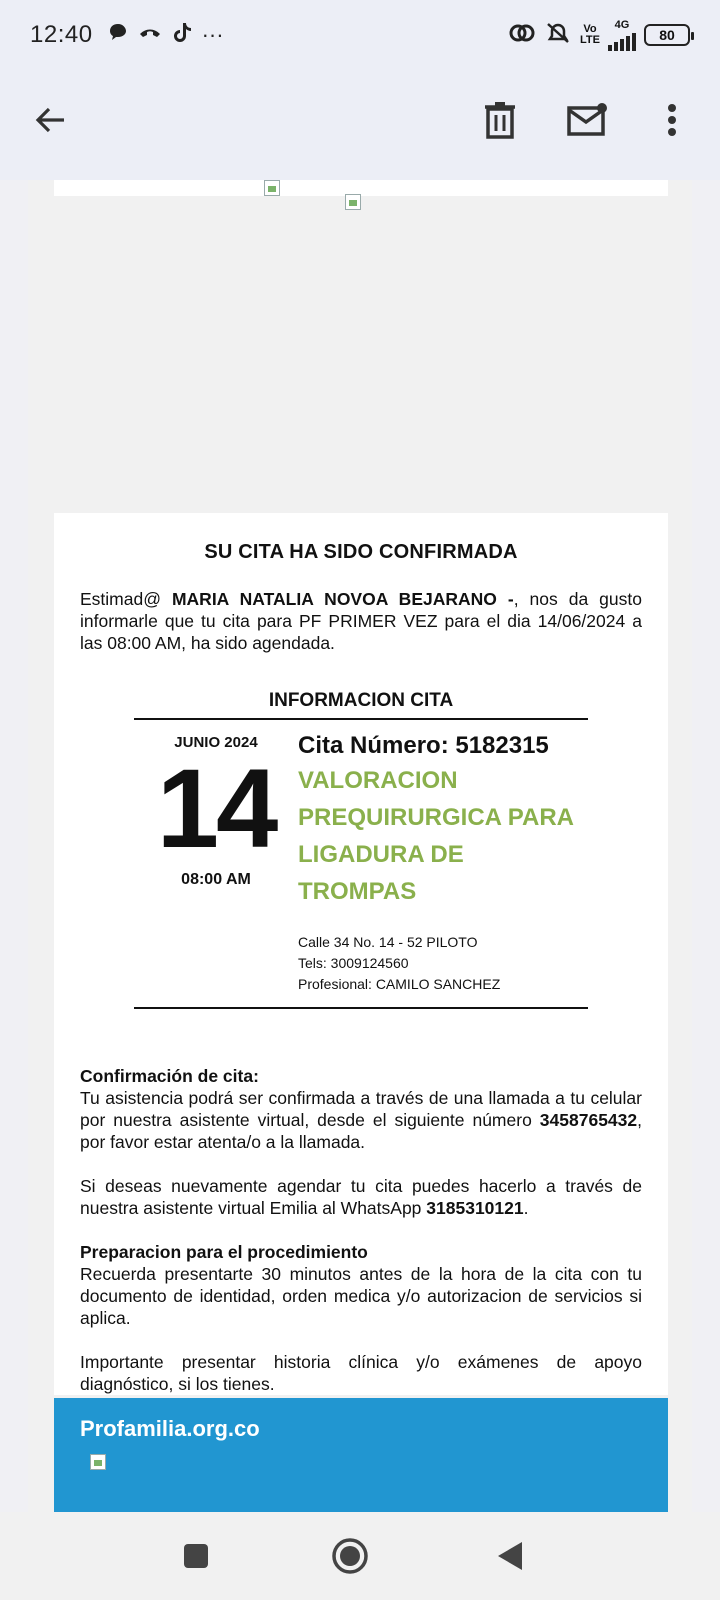 Image resolution: width=720 pixels, height=1600 pixels. Describe the element at coordinates (361, 705) in the screenshot. I see `info-title: INFORMACION CITA` at that location.